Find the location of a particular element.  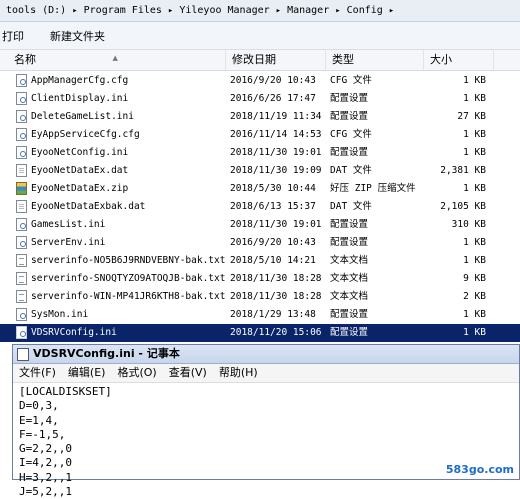

file-size: 2,105 KB is located at coordinates (463, 206).